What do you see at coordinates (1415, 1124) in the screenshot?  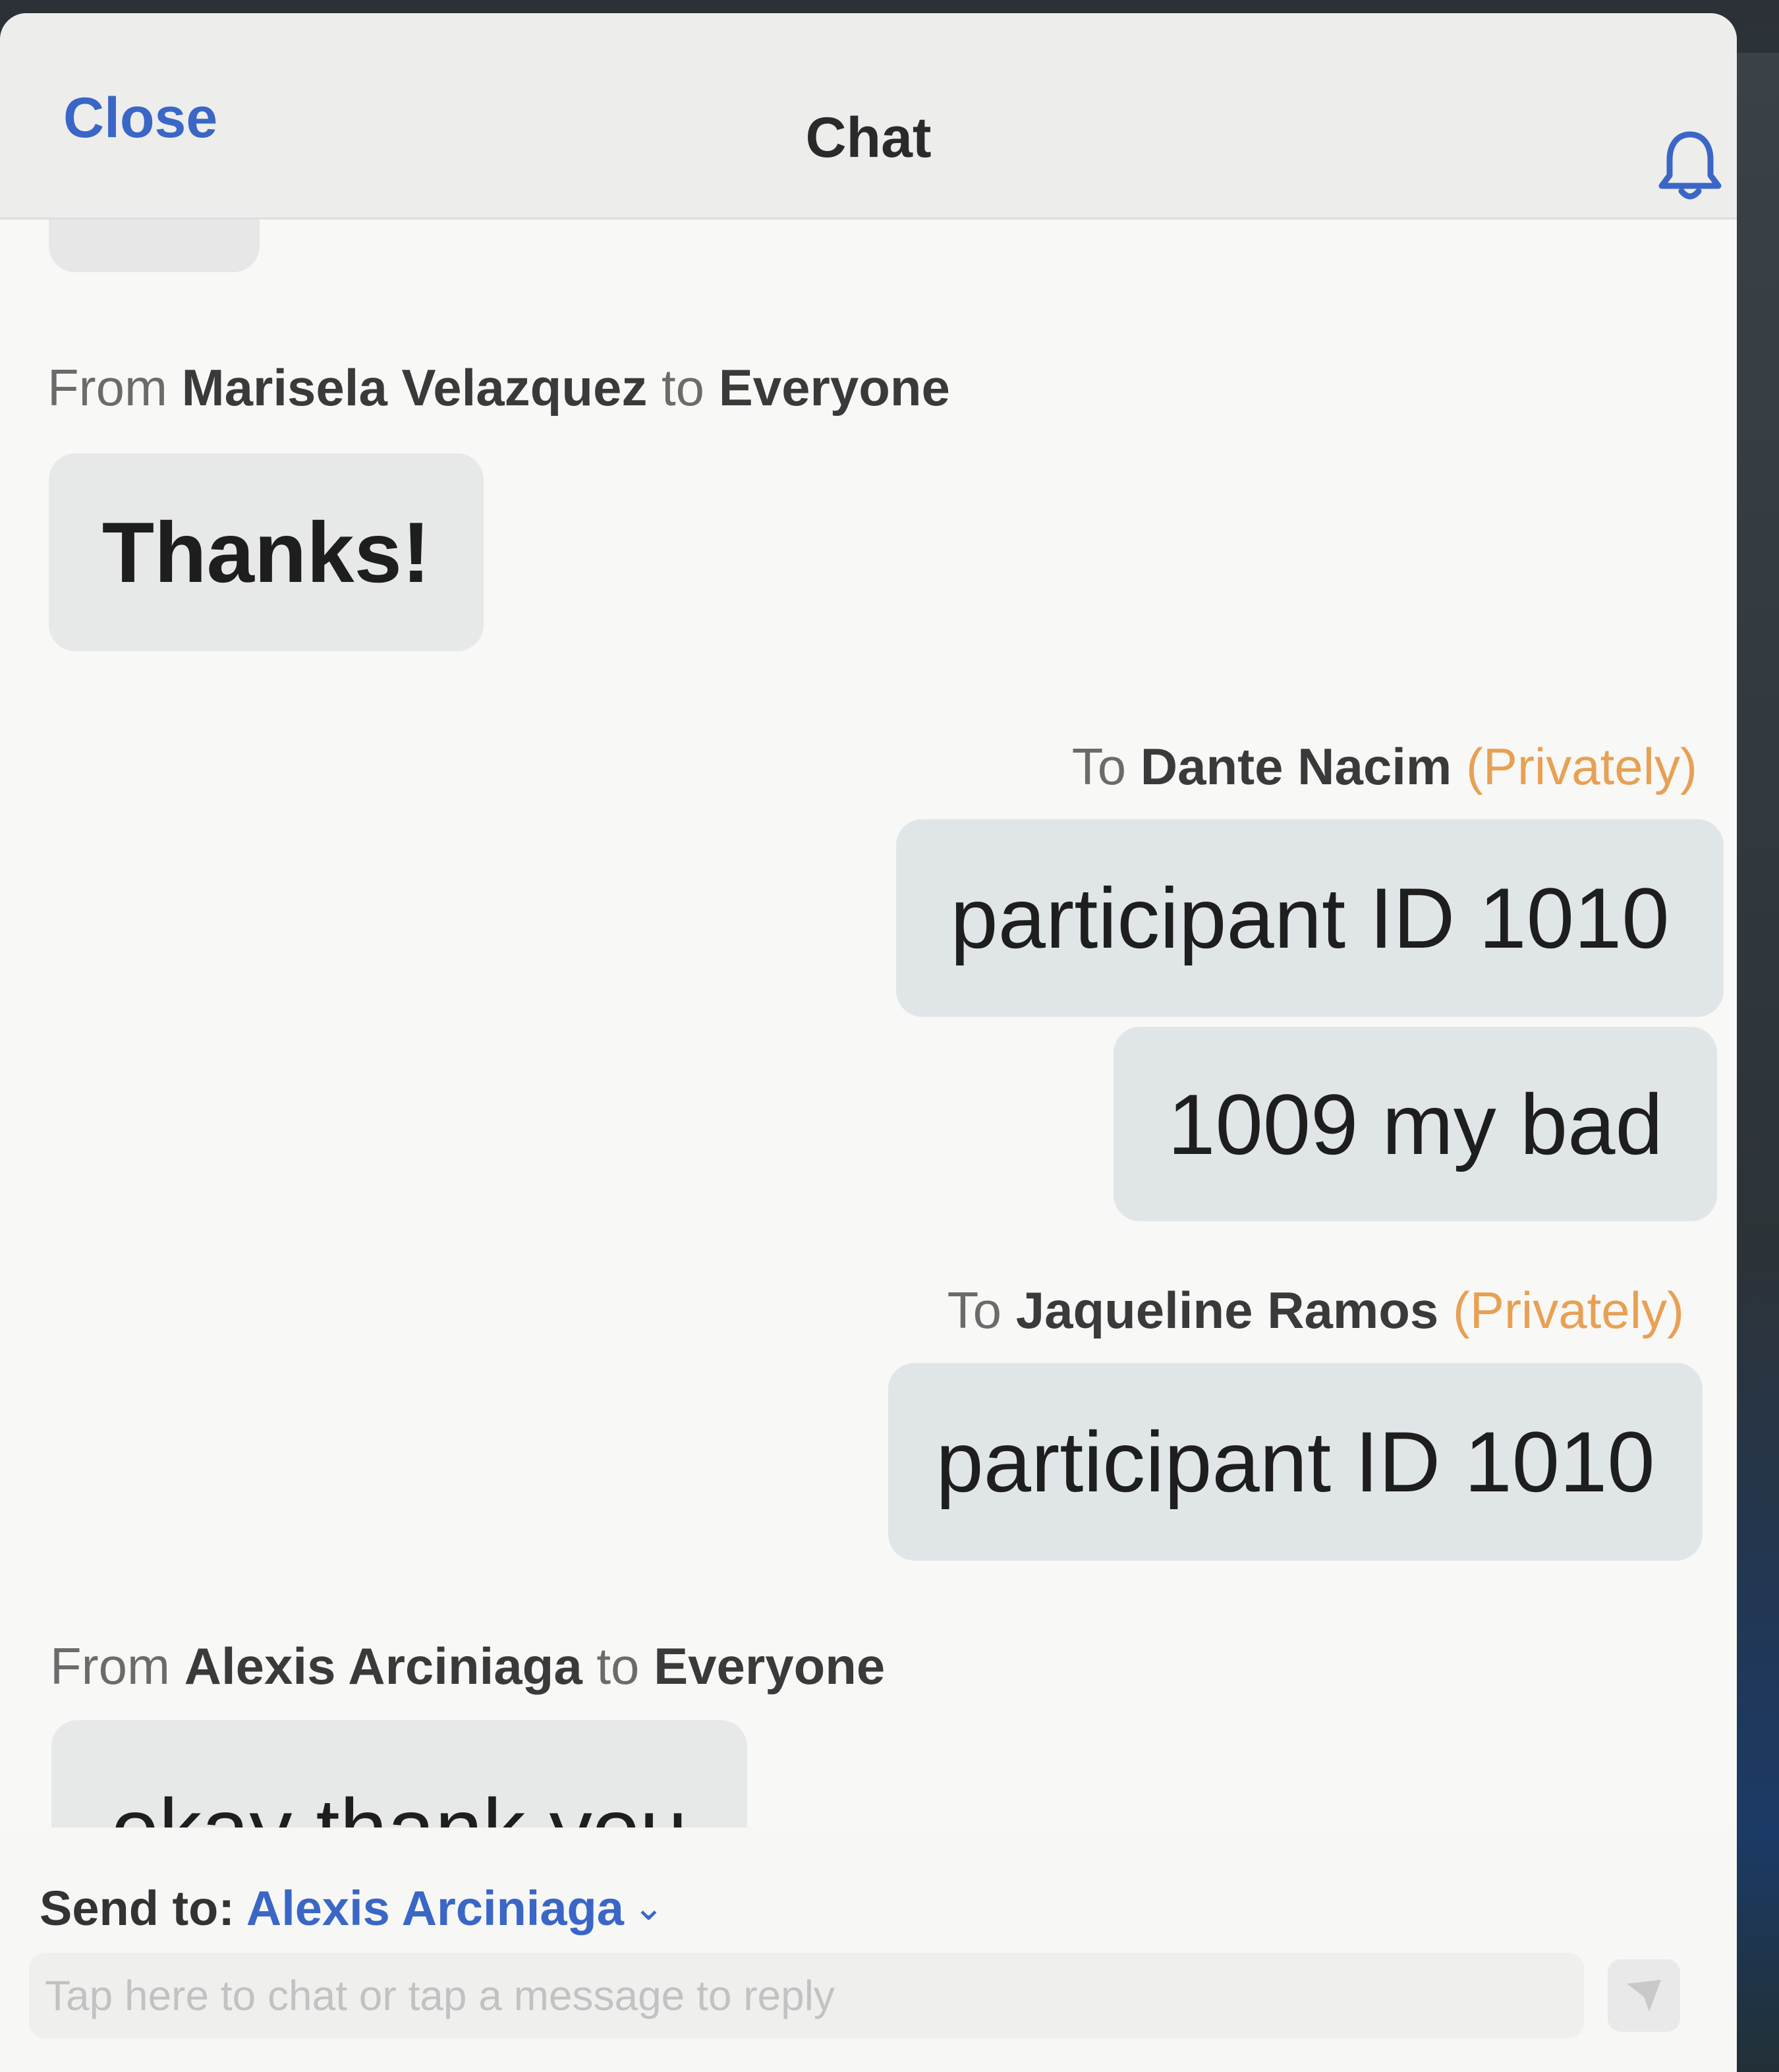 I see `message-bubble: 1009 my bad` at bounding box center [1415, 1124].